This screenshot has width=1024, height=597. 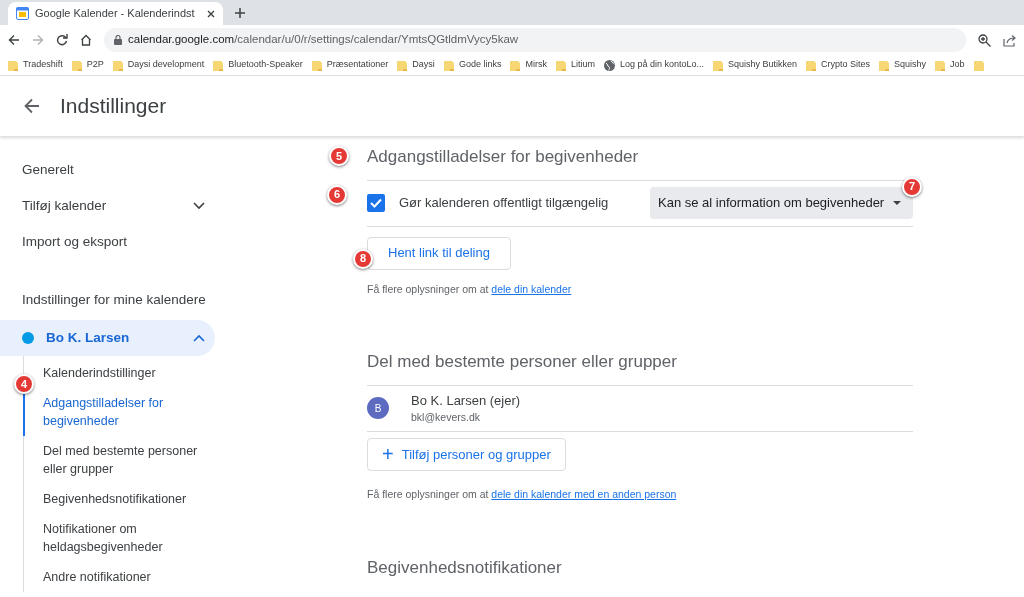 What do you see at coordinates (113, 106) in the screenshot?
I see `page-title: Indstillinger` at bounding box center [113, 106].